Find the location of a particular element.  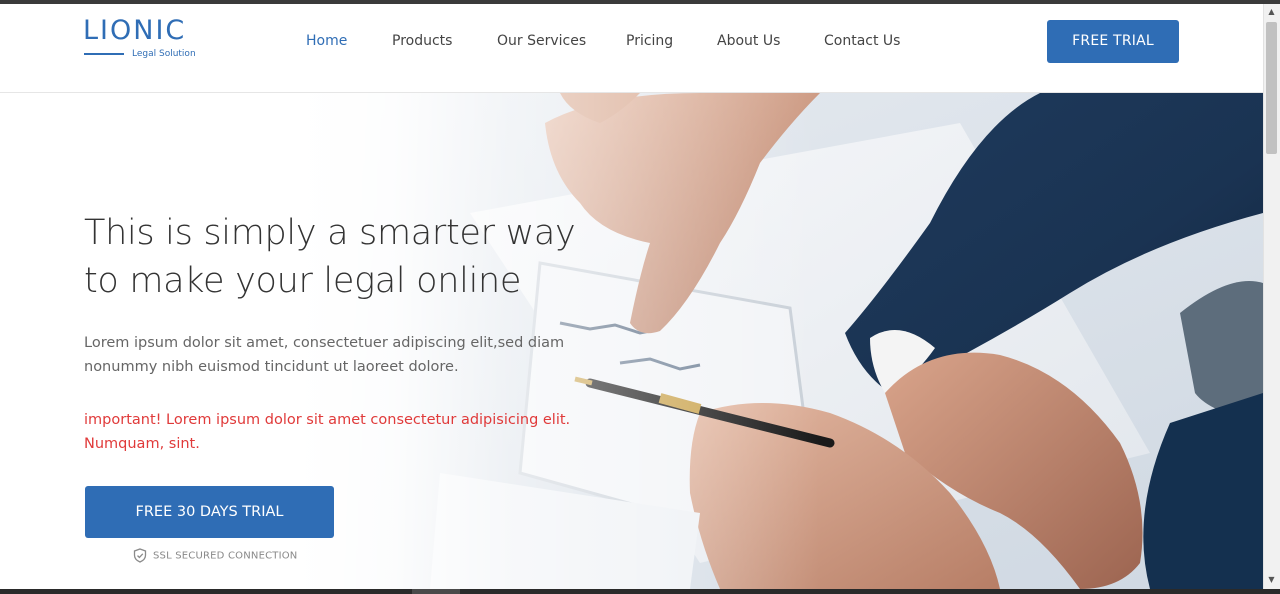

ssl-secured-note: SSL SECURED CONNECTION is located at coordinates (215, 556).